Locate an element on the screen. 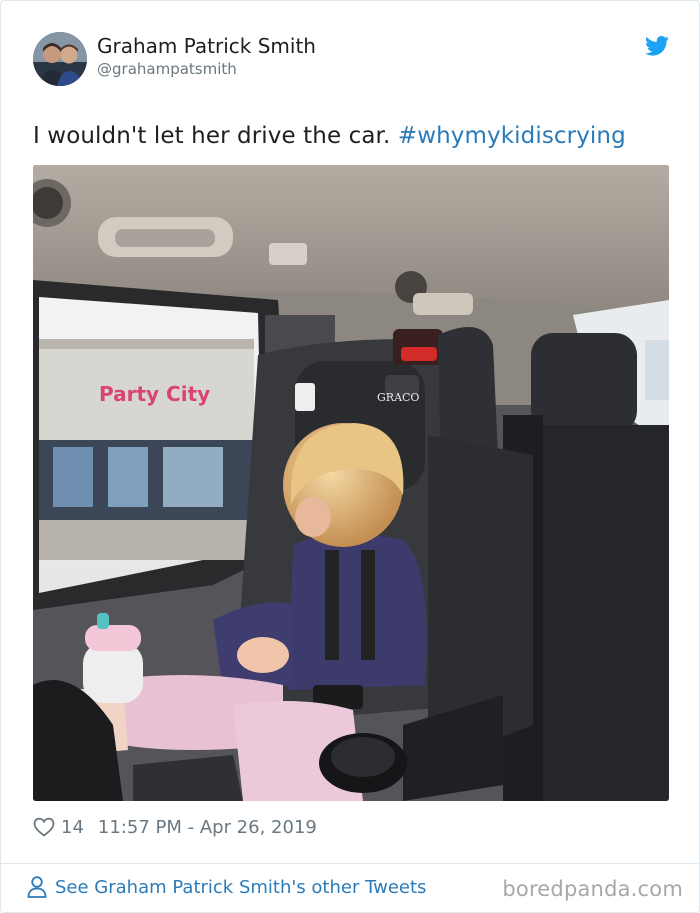  author-handle: @grahampatsmith is located at coordinates (167, 69).